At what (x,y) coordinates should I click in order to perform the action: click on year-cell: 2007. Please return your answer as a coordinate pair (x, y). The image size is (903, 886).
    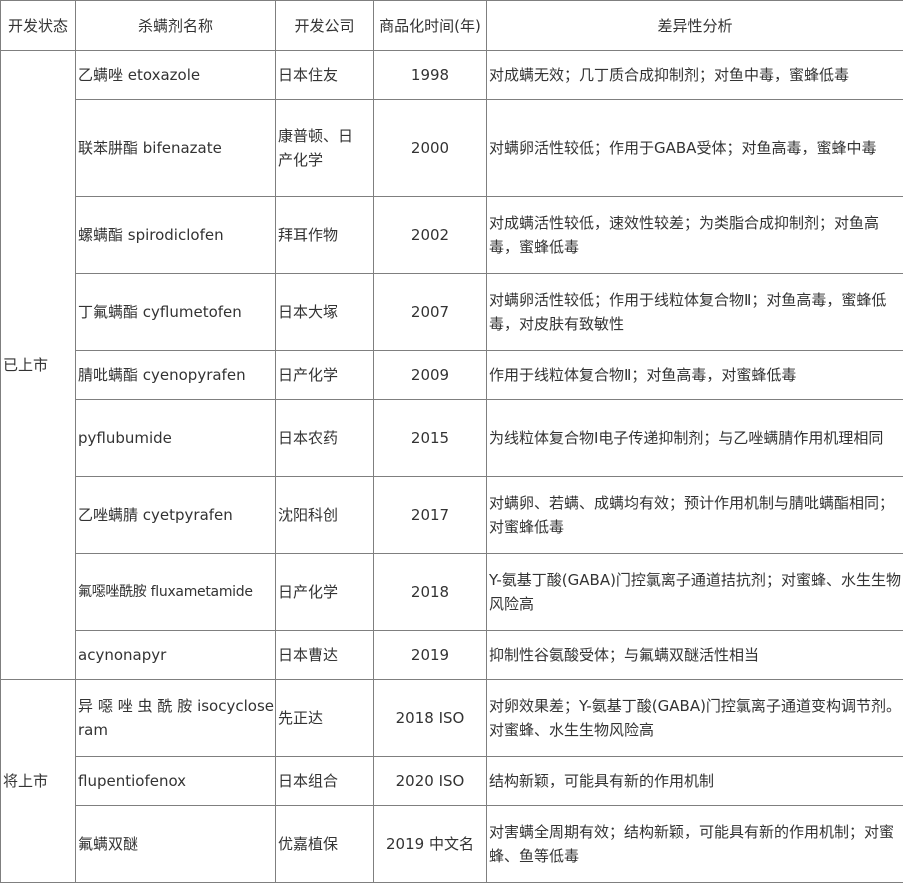
    Looking at the image, I should click on (430, 312).